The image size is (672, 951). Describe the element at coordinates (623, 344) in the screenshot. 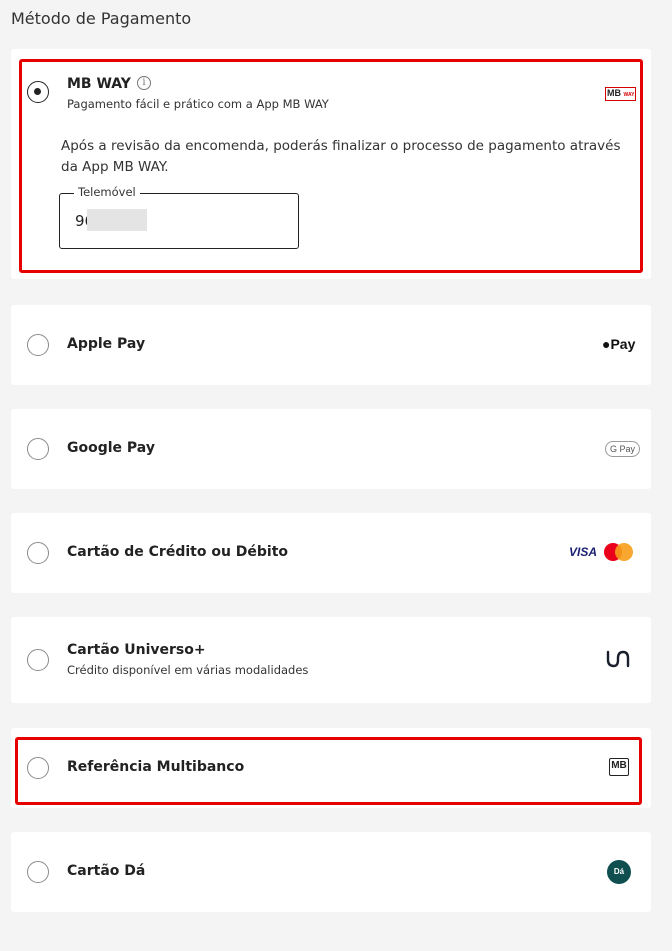

I see `apple-pay-logo-text: Pay` at that location.